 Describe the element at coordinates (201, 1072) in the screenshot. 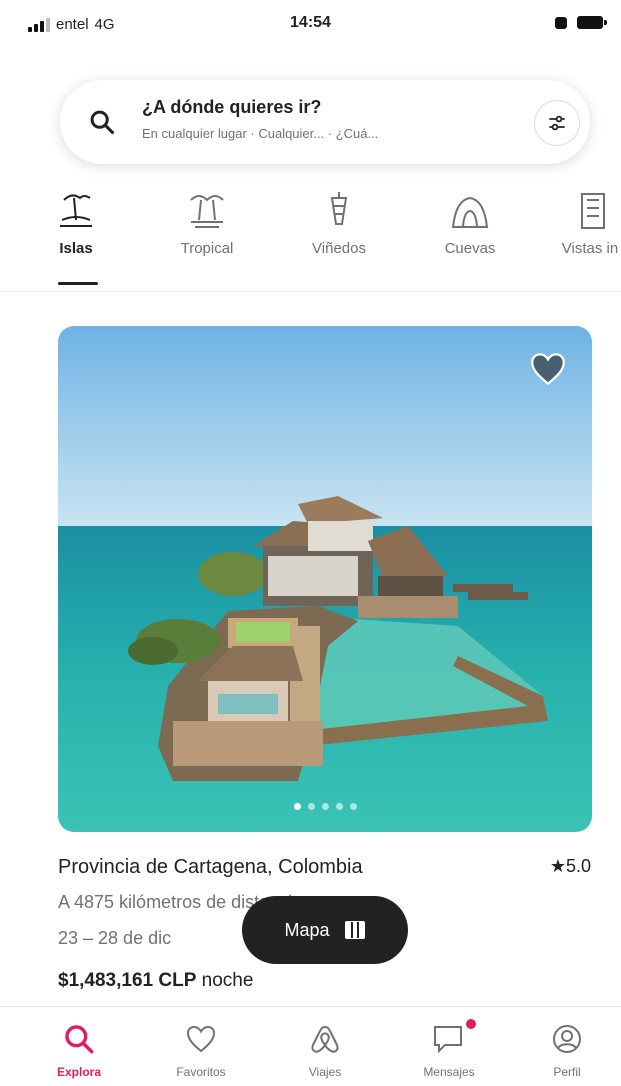

I see `nav-label: Favoritos` at that location.